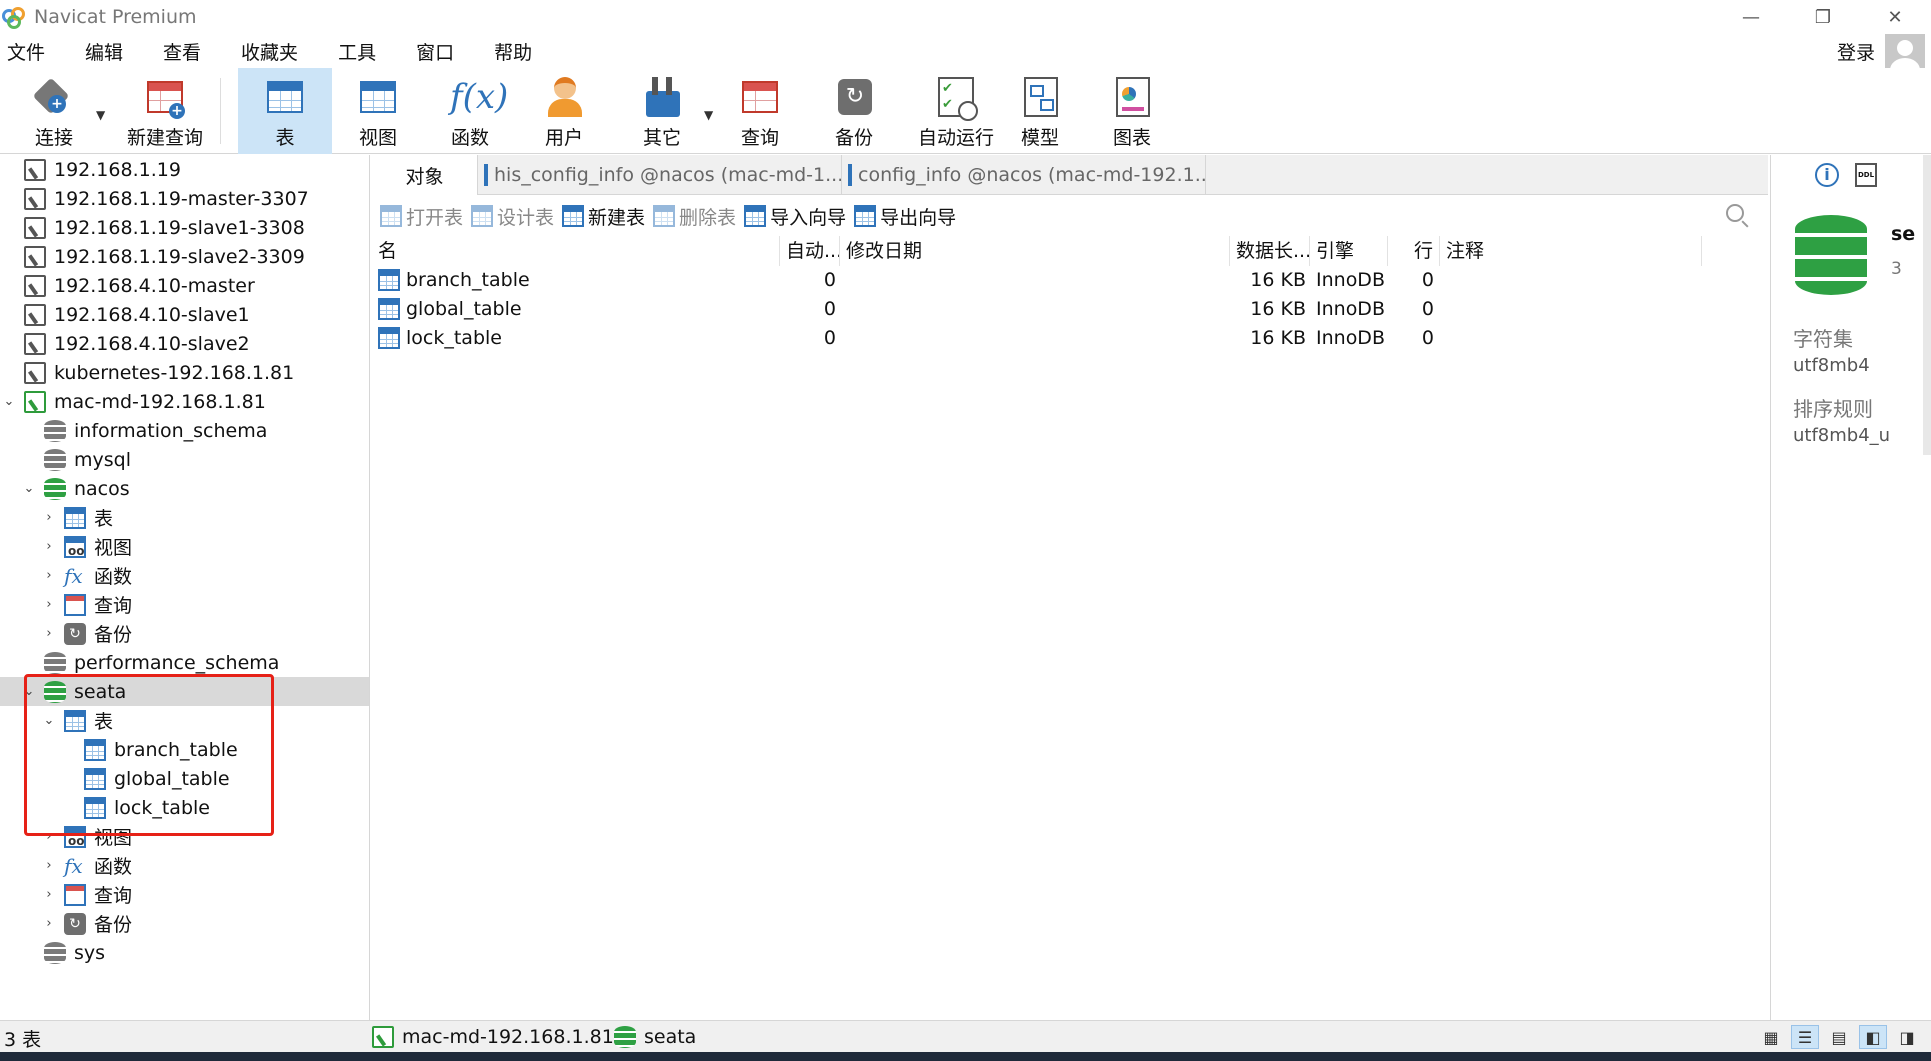  Describe the element at coordinates (865, 216) in the screenshot. I see `export-icon` at that location.